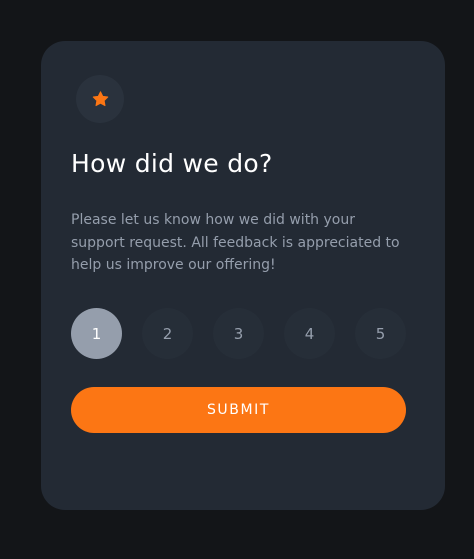 Image resolution: width=474 pixels, height=559 pixels. I want to click on rating-options: 1 2 3 4 5, so click(238, 333).